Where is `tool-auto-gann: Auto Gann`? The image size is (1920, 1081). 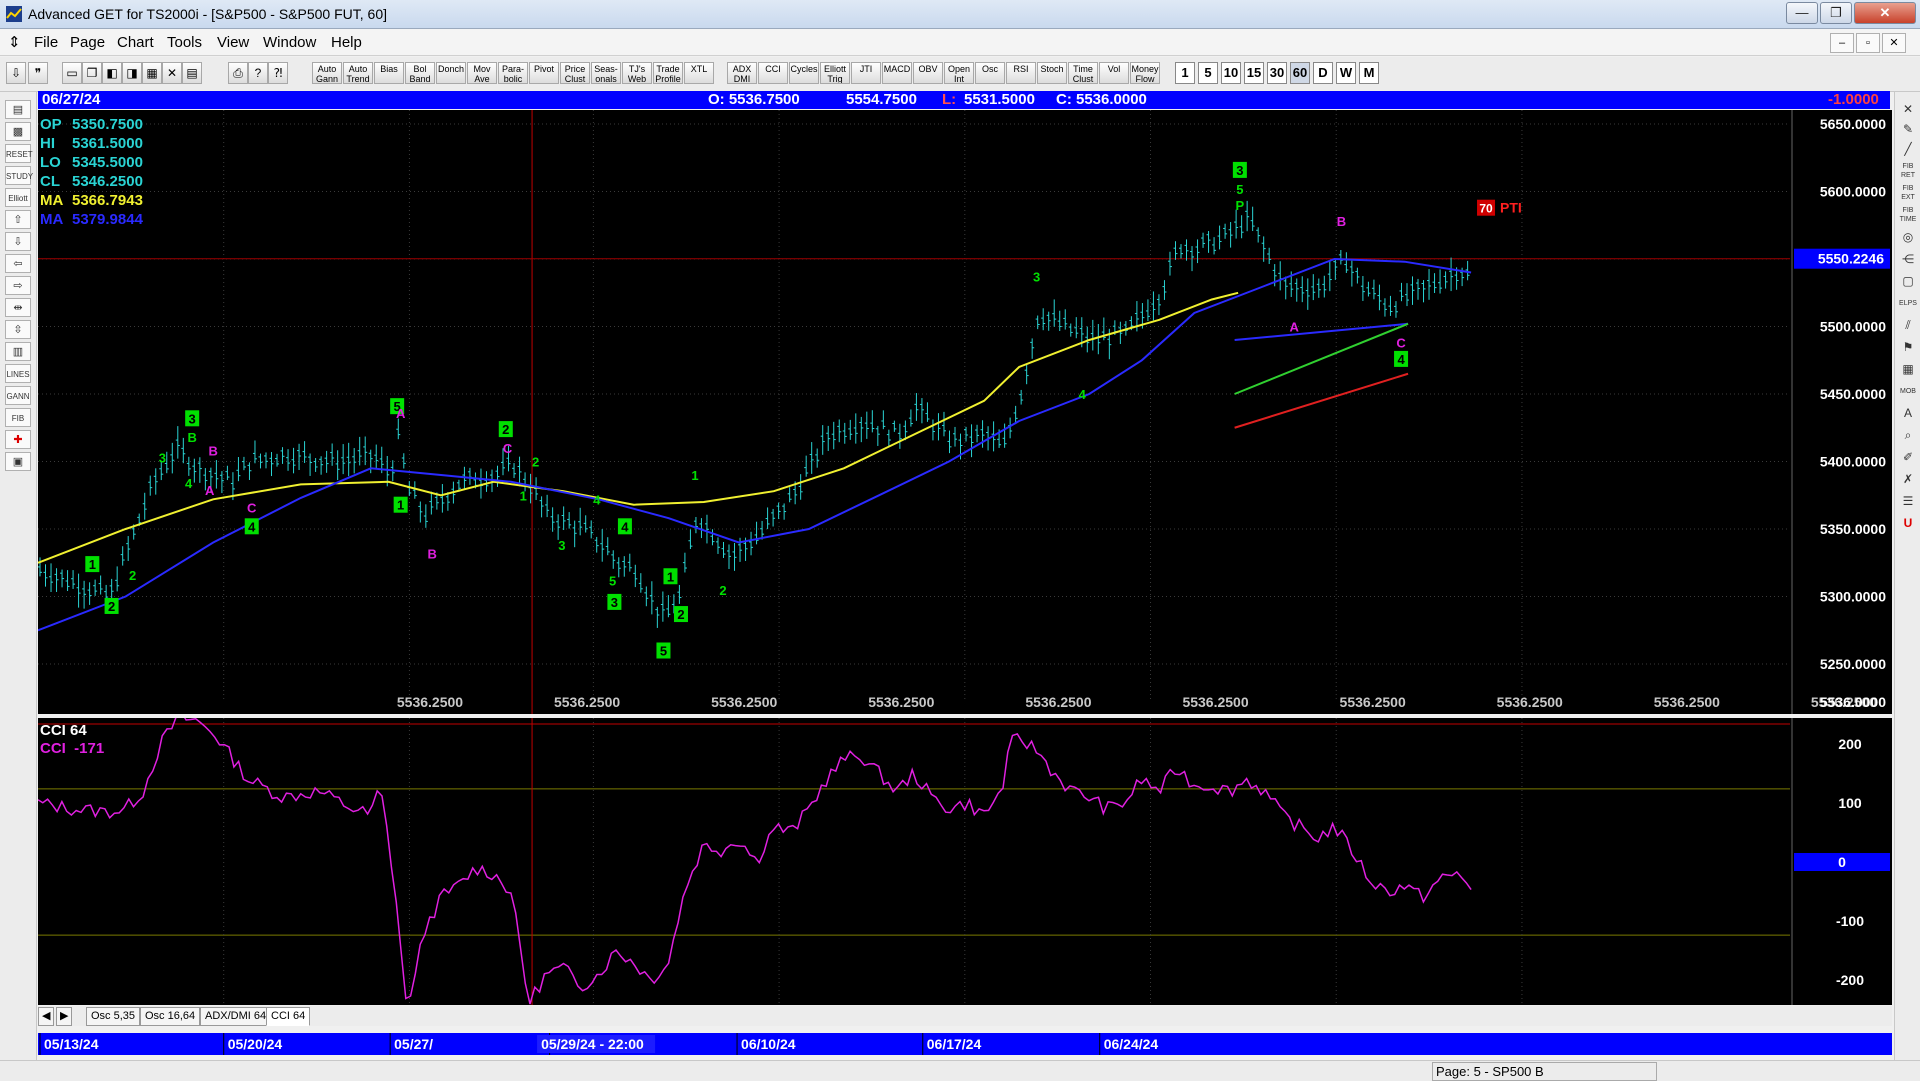 tool-auto-gann: Auto Gann is located at coordinates (327, 73).